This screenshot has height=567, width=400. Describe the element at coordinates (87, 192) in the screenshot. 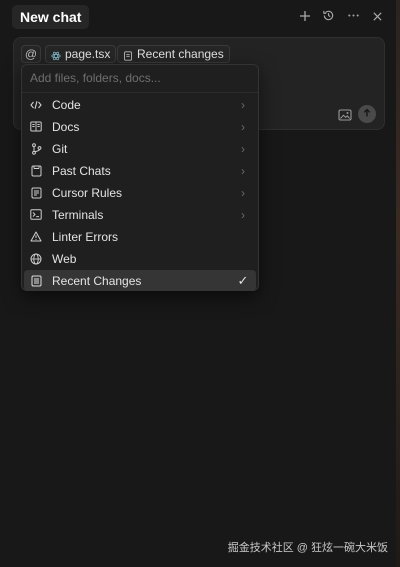

I see `menu-item-label: Cursor Rules` at that location.